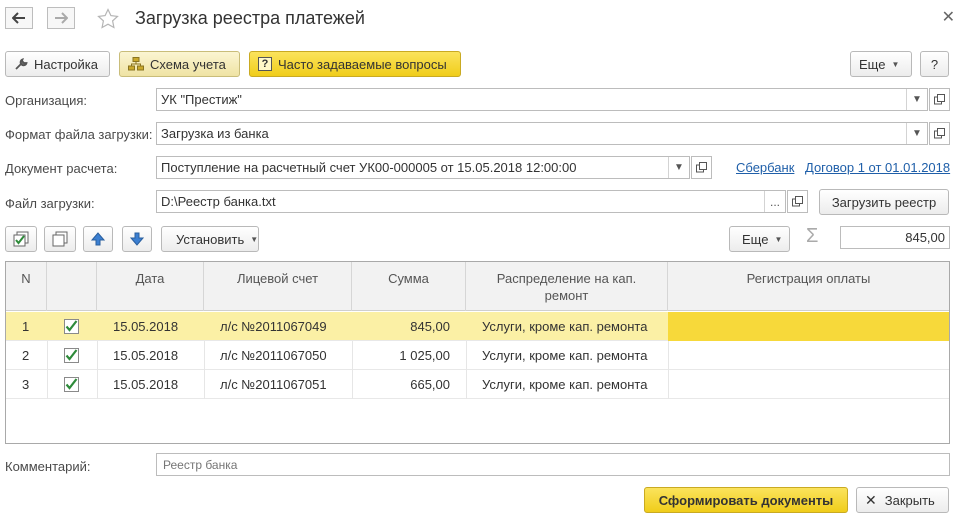  Describe the element at coordinates (250, 18) in the screenshot. I see `page-title: Загрузка реестра платежей` at that location.